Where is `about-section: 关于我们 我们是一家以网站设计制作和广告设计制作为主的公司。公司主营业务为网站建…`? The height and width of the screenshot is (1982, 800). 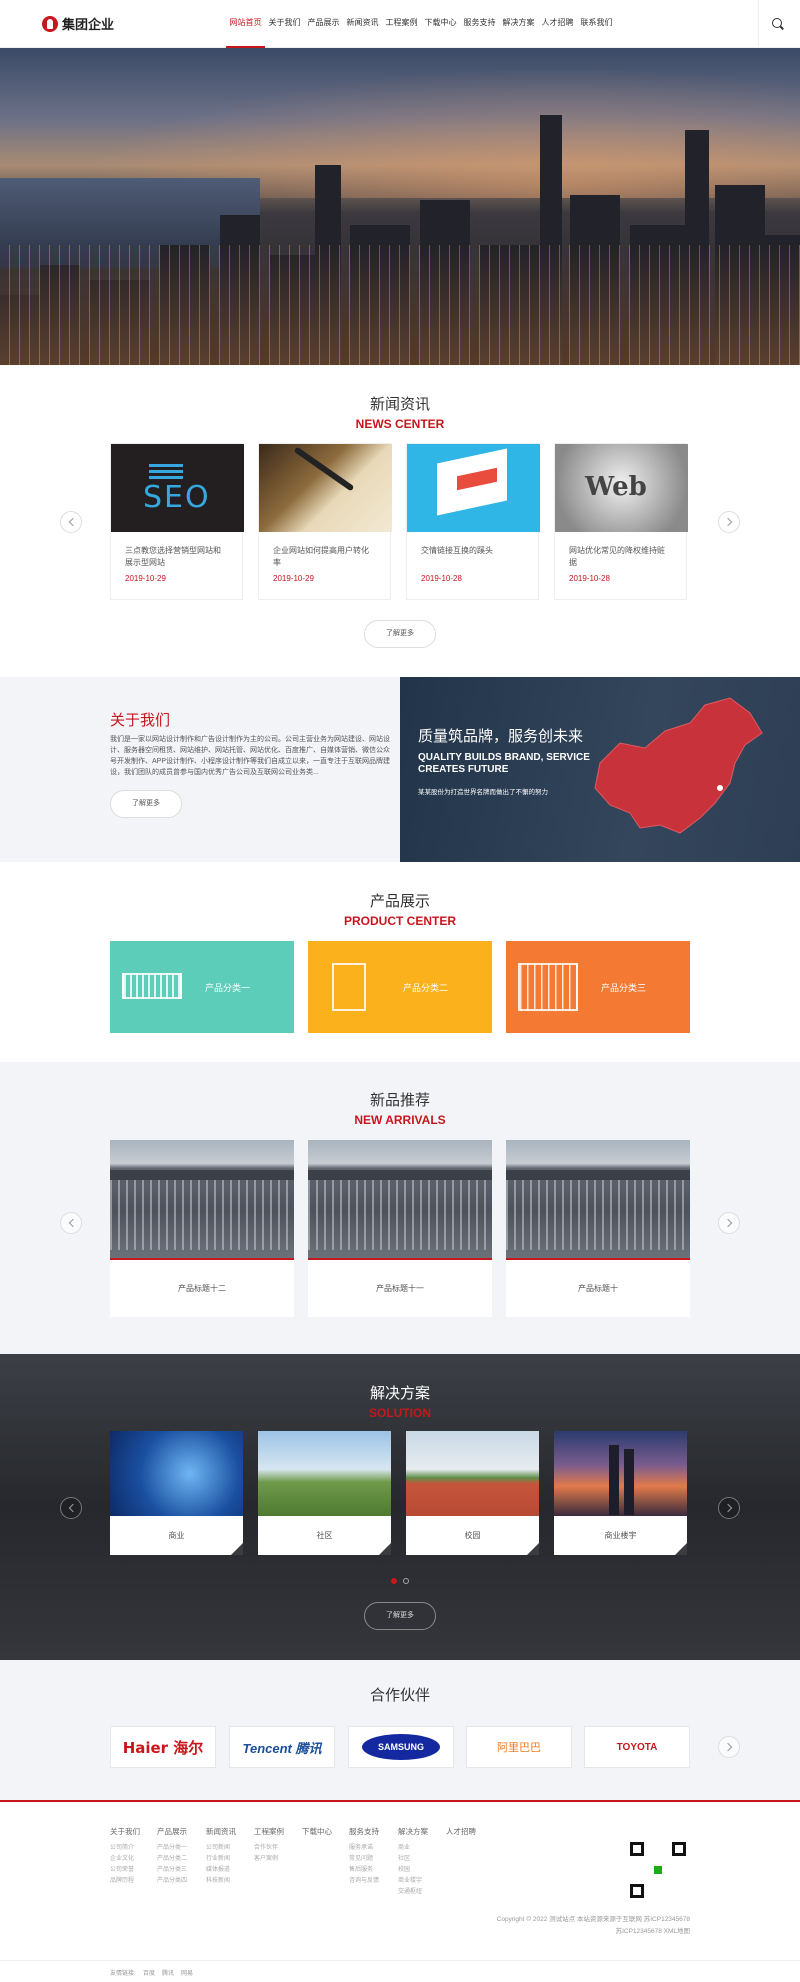
about-section: 关于我们 我们是一家以网站设计制作和广告设计制作为主的公司。公司主营业务为网站建… is located at coordinates (400, 769).